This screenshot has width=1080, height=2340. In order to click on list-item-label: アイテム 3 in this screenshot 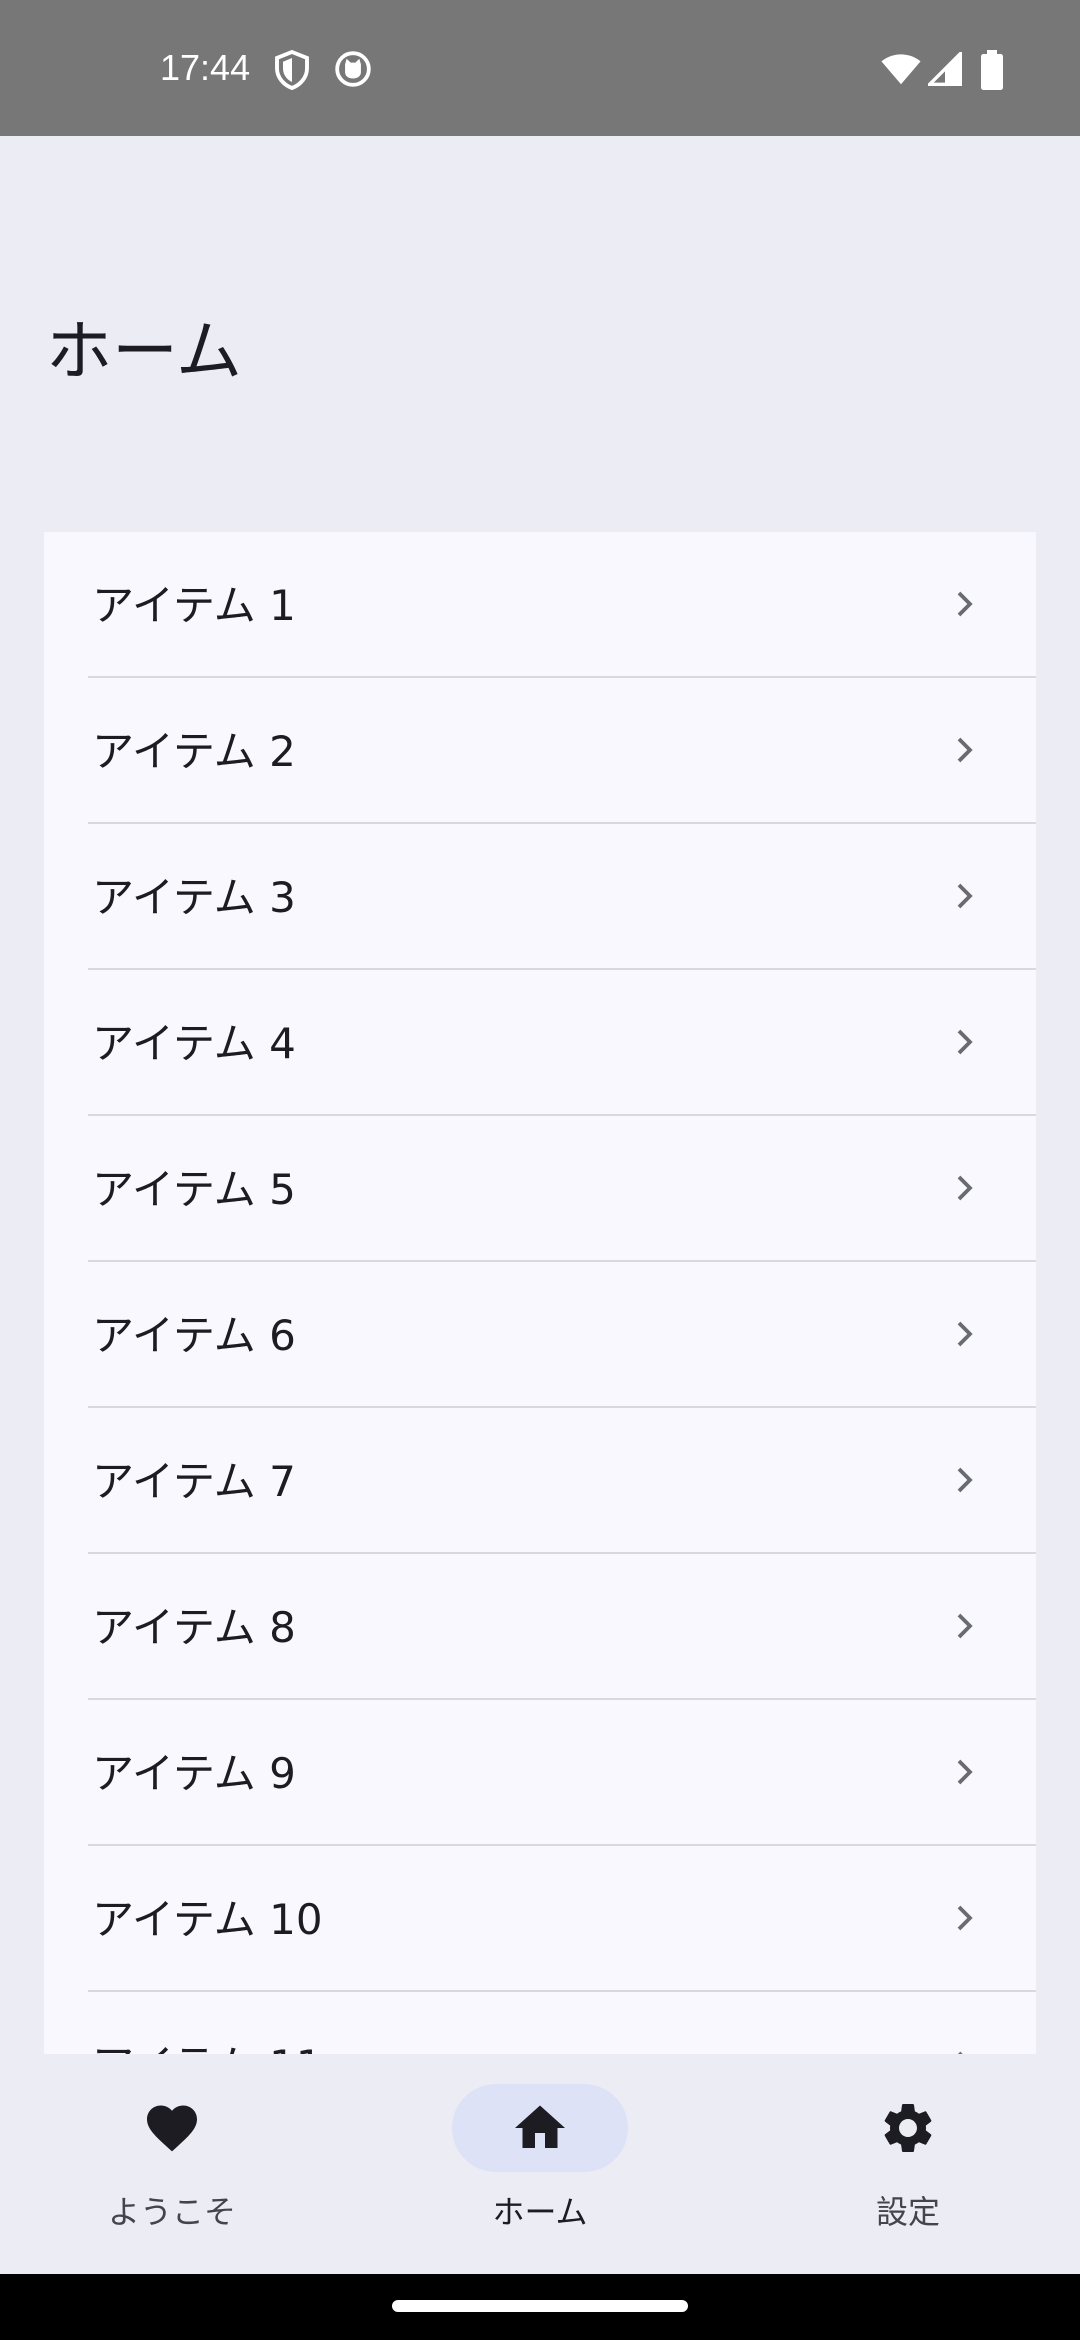, I will do `click(194, 897)`.